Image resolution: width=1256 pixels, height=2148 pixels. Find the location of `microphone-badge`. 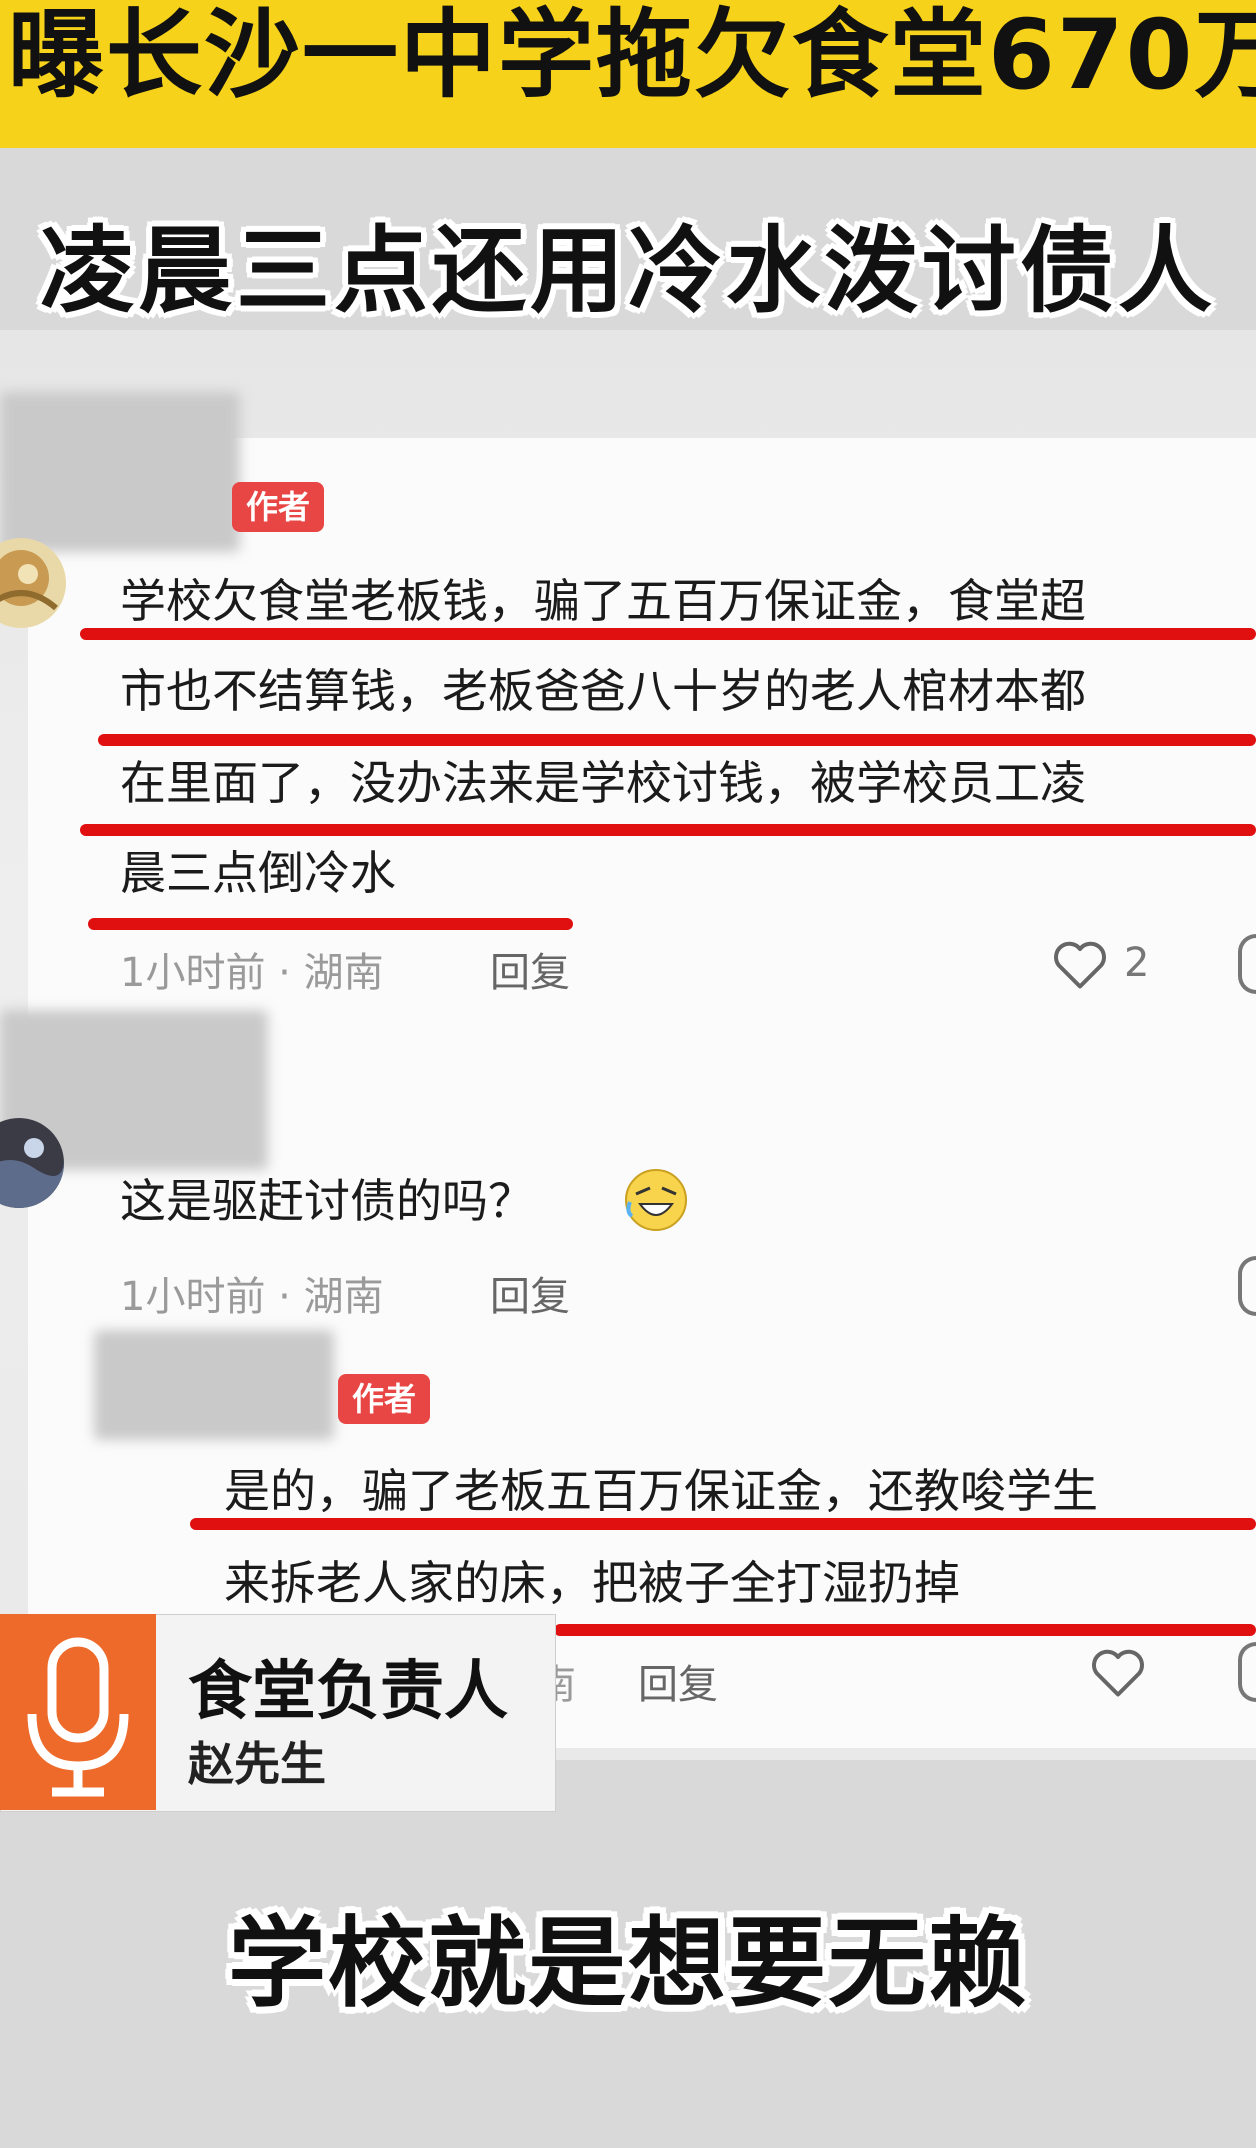

microphone-badge is located at coordinates (78, 1712).